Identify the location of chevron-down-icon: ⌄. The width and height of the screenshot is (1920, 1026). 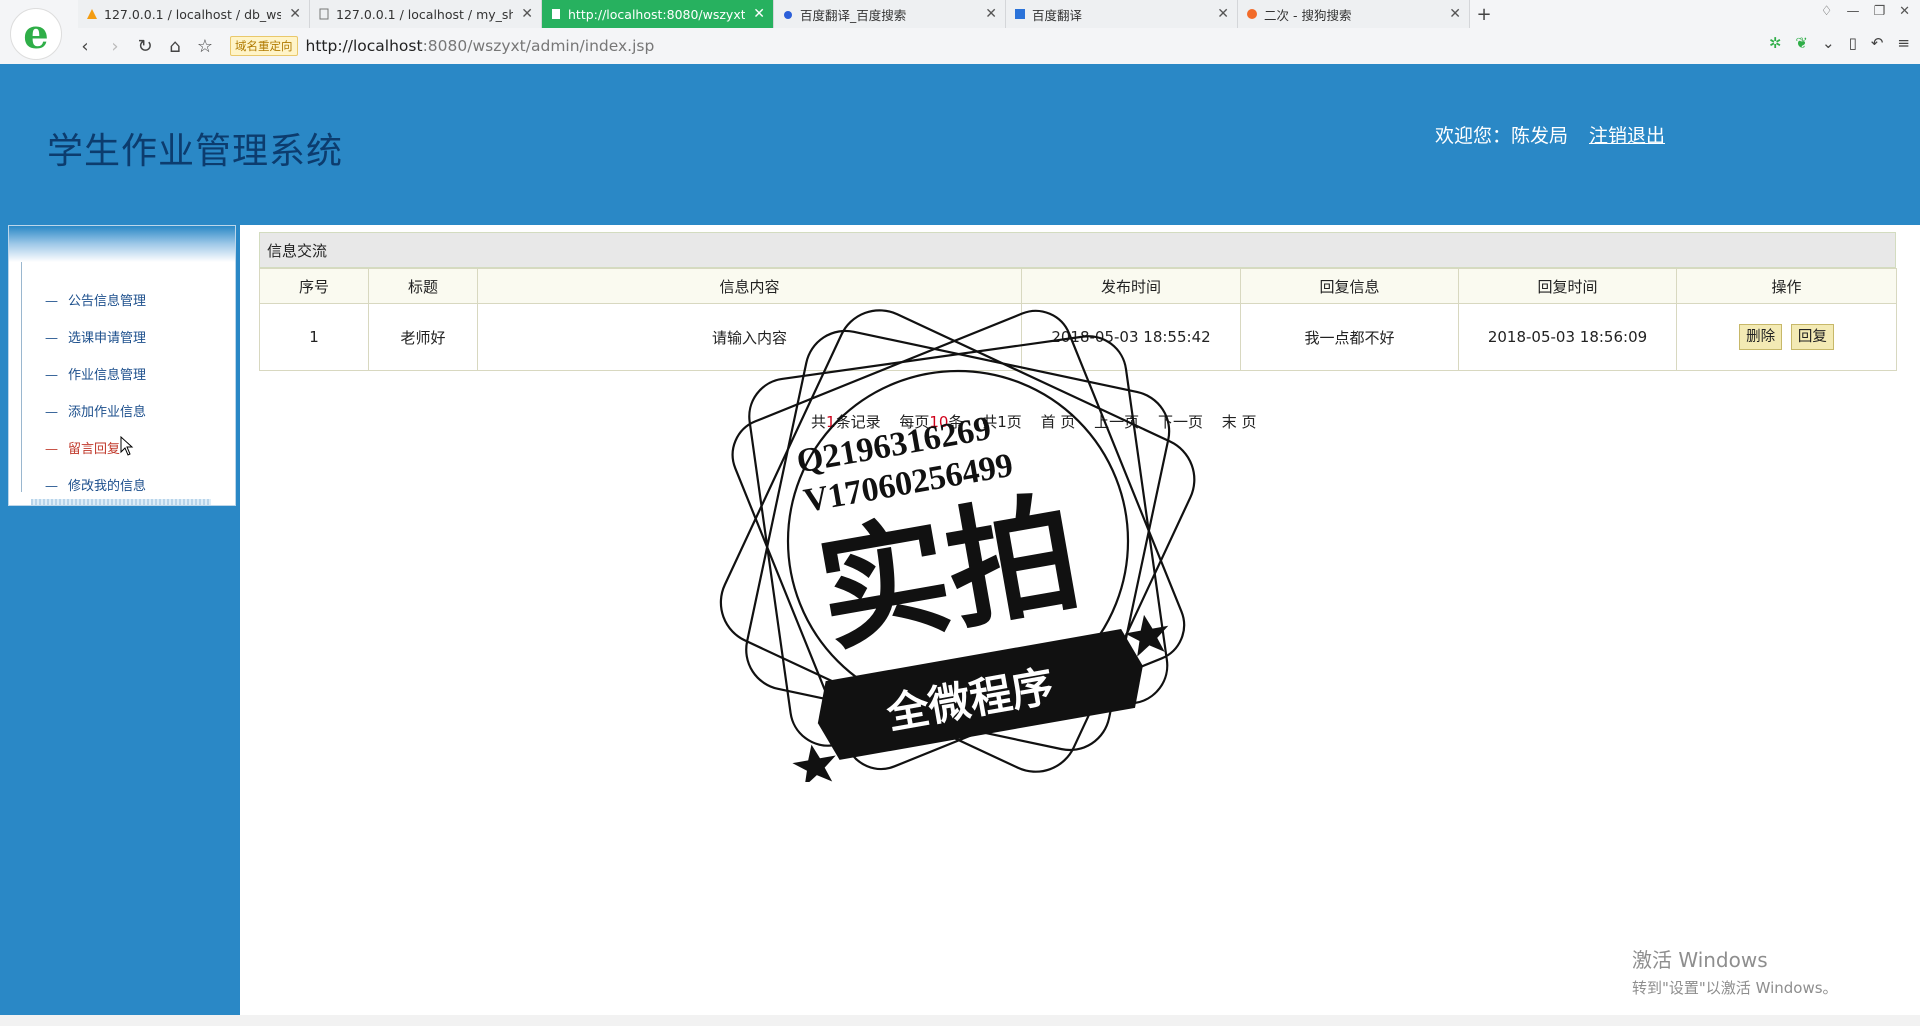
(1828, 43).